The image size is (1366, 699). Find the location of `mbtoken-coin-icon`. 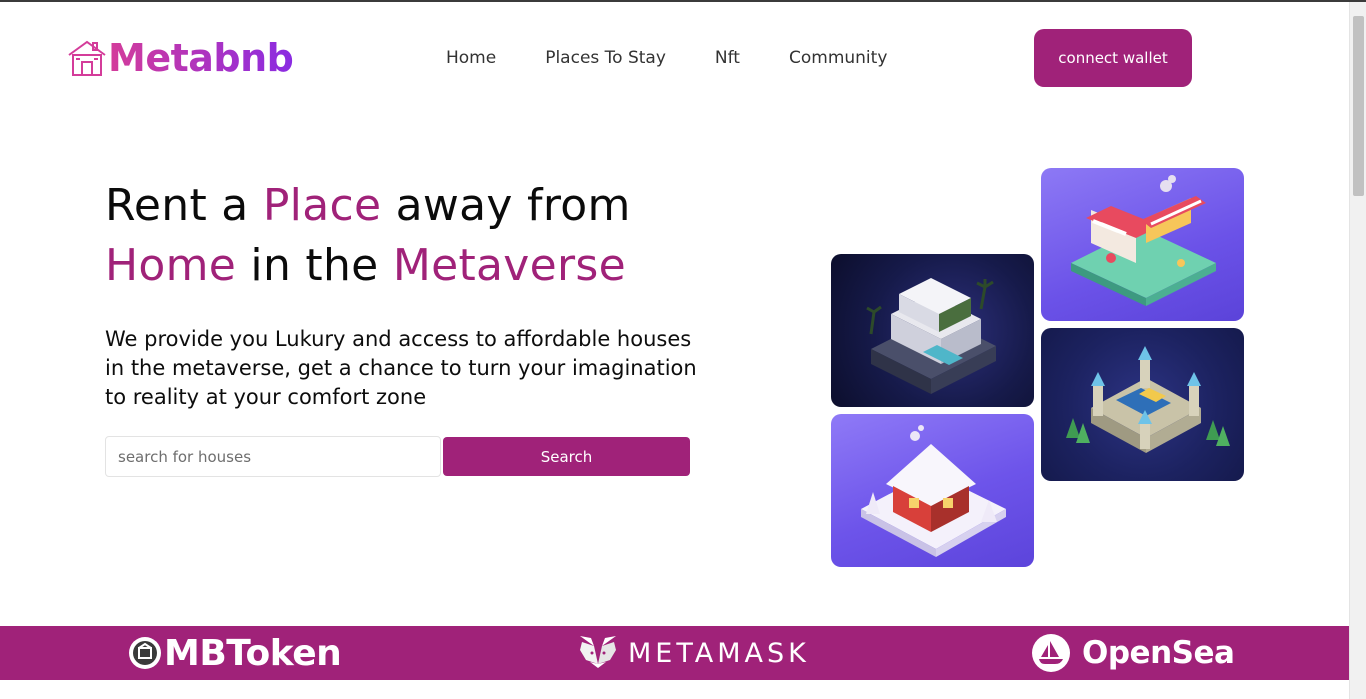

mbtoken-coin-icon is located at coordinates (145, 653).